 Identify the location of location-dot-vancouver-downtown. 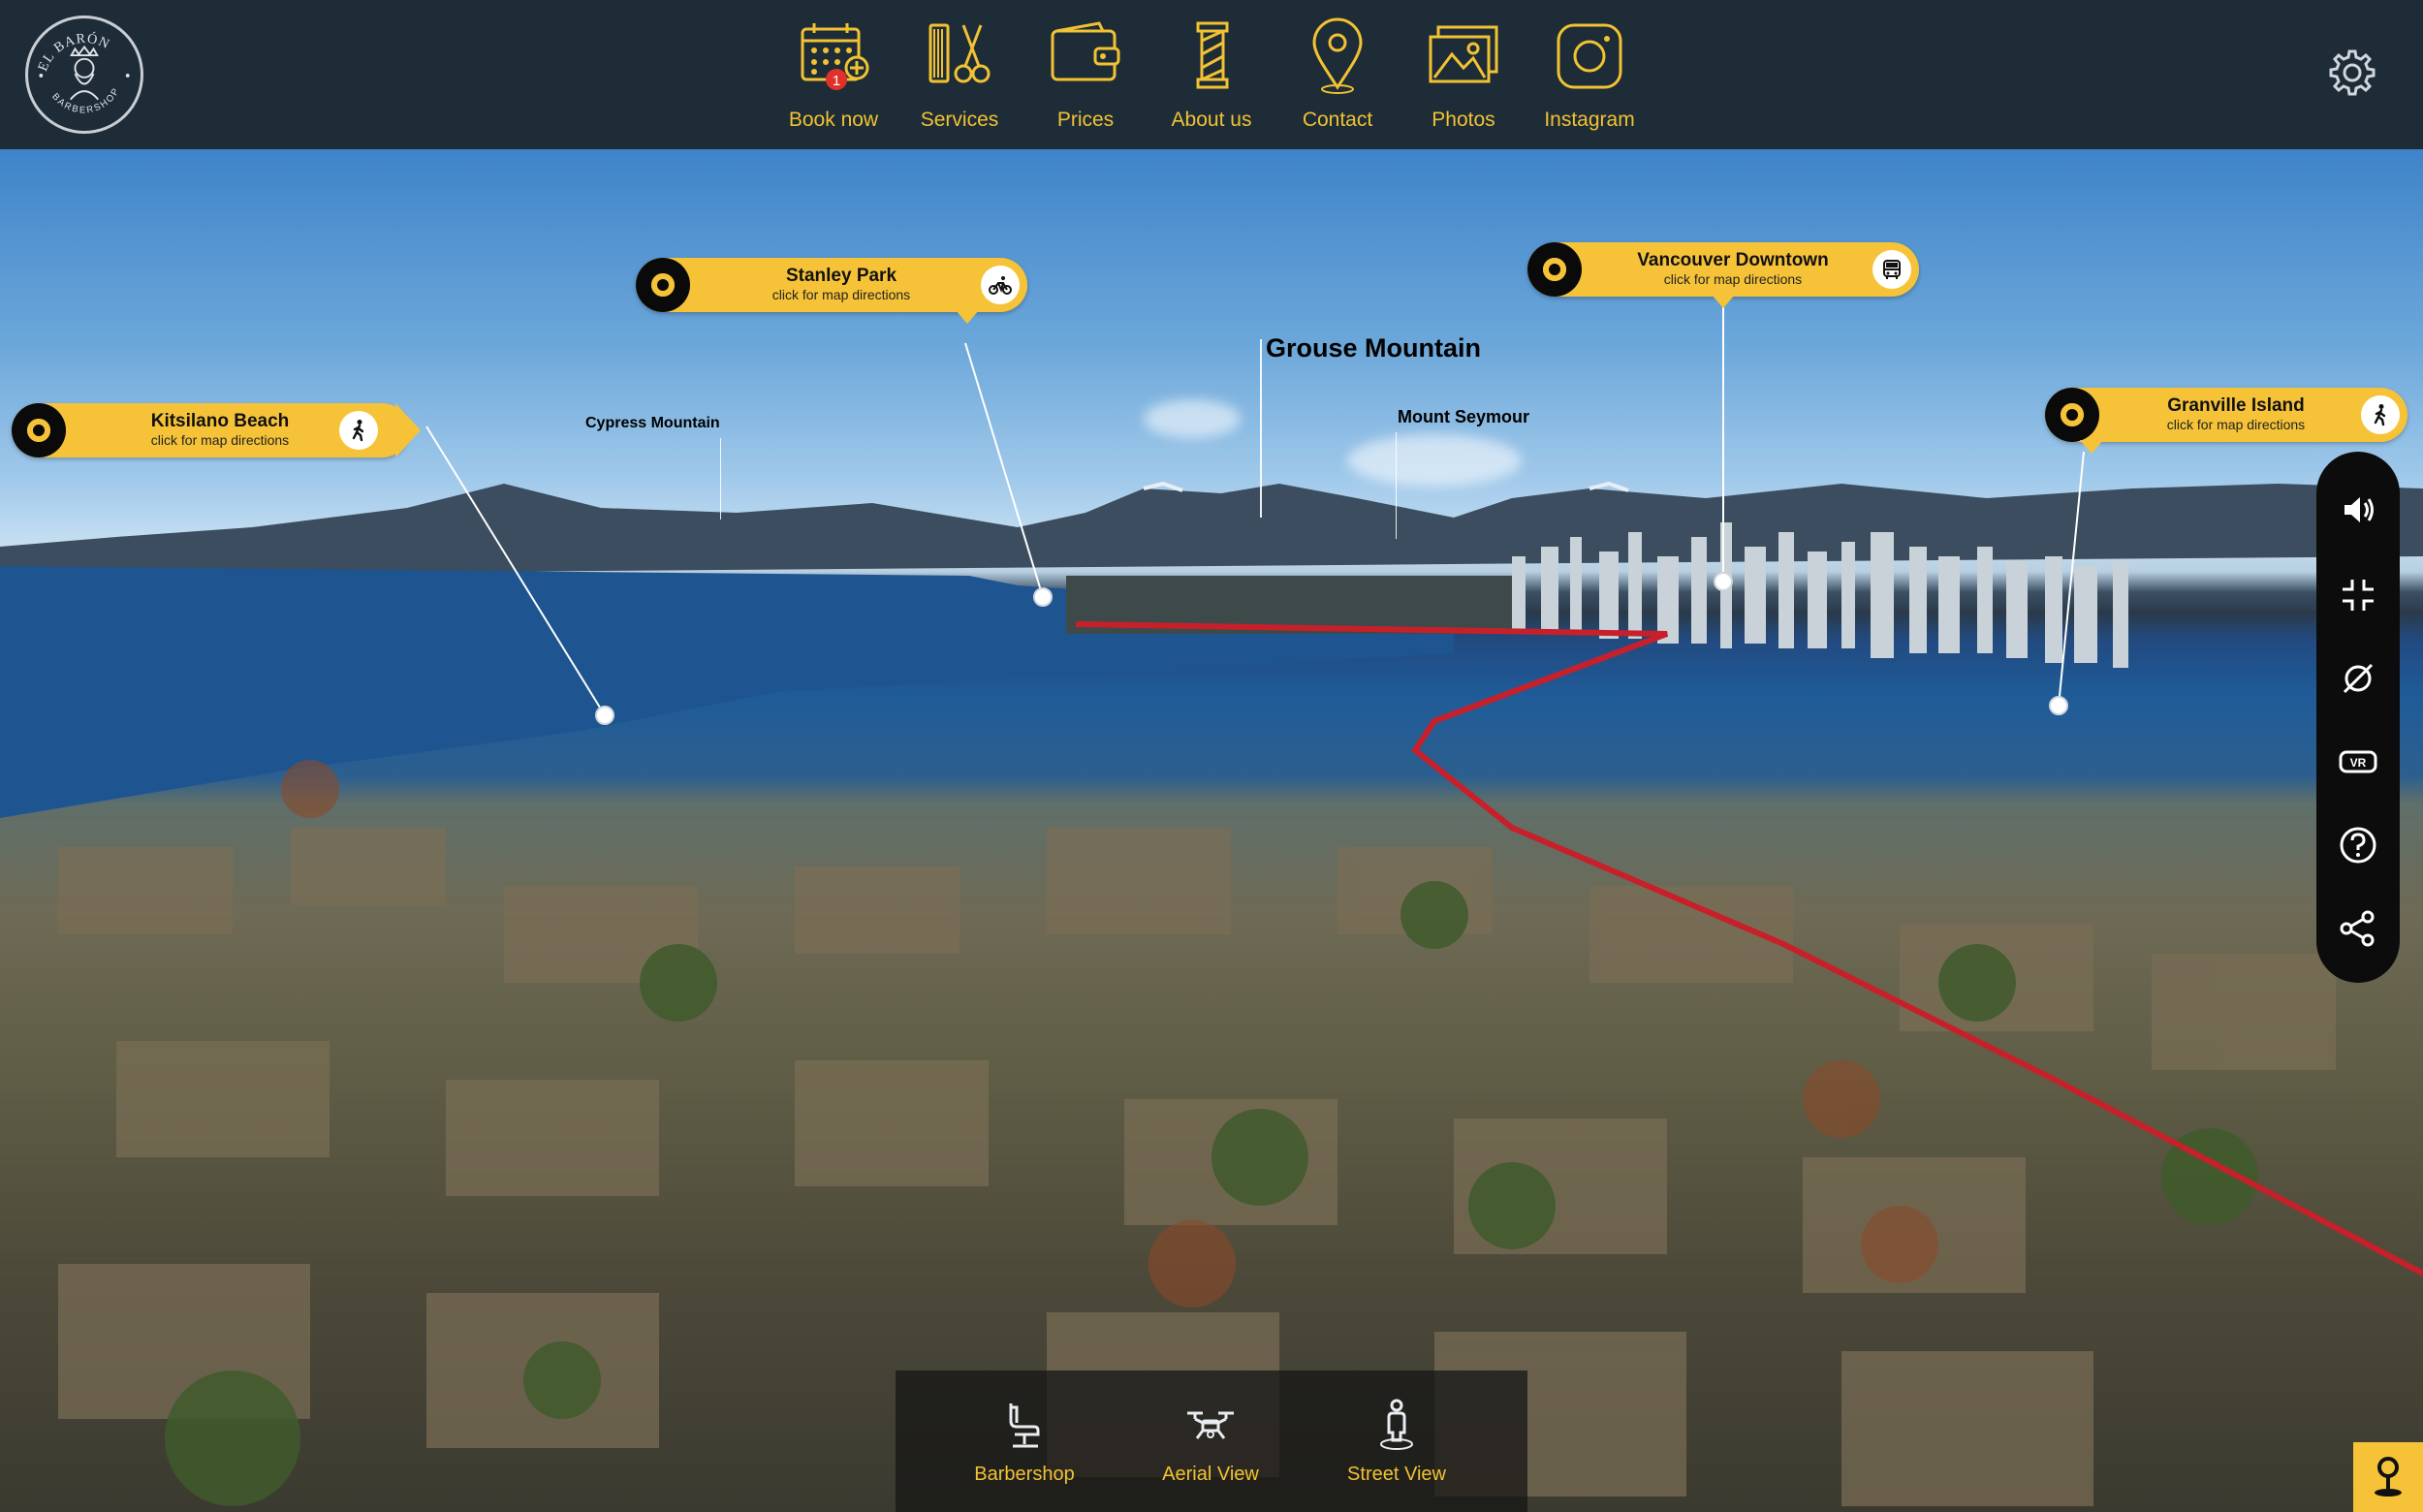
(1723, 581).